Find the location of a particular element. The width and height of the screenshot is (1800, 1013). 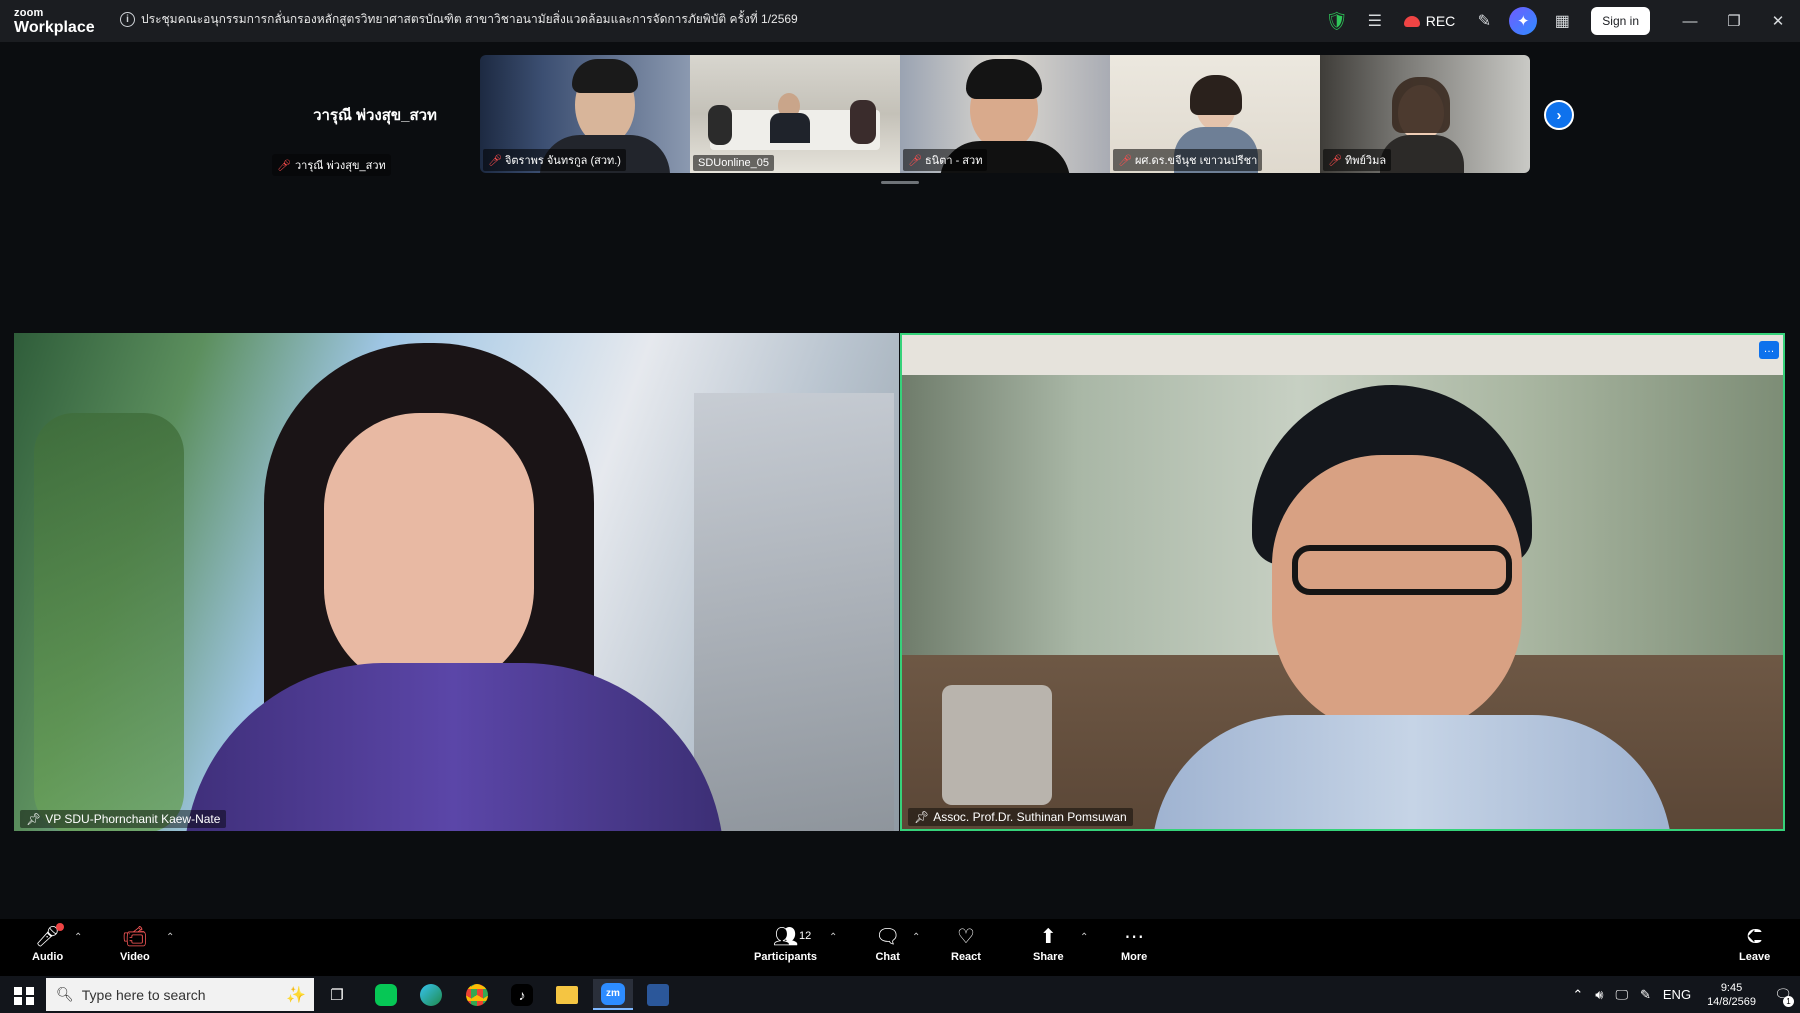

title-bar-actions: 🛡 ☰ REC ✎ ✦ ▦ Sign in — ❐ ✕ is located at coordinates (1559, 21).